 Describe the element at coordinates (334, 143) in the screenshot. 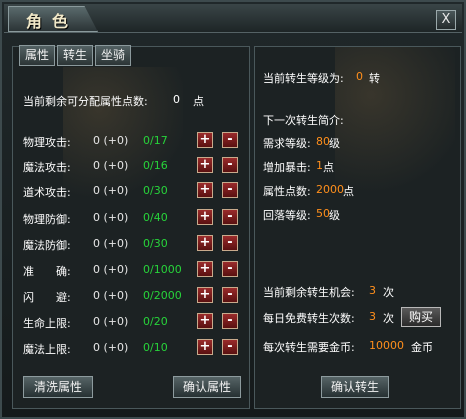

I see `required-level-unit: 级` at that location.